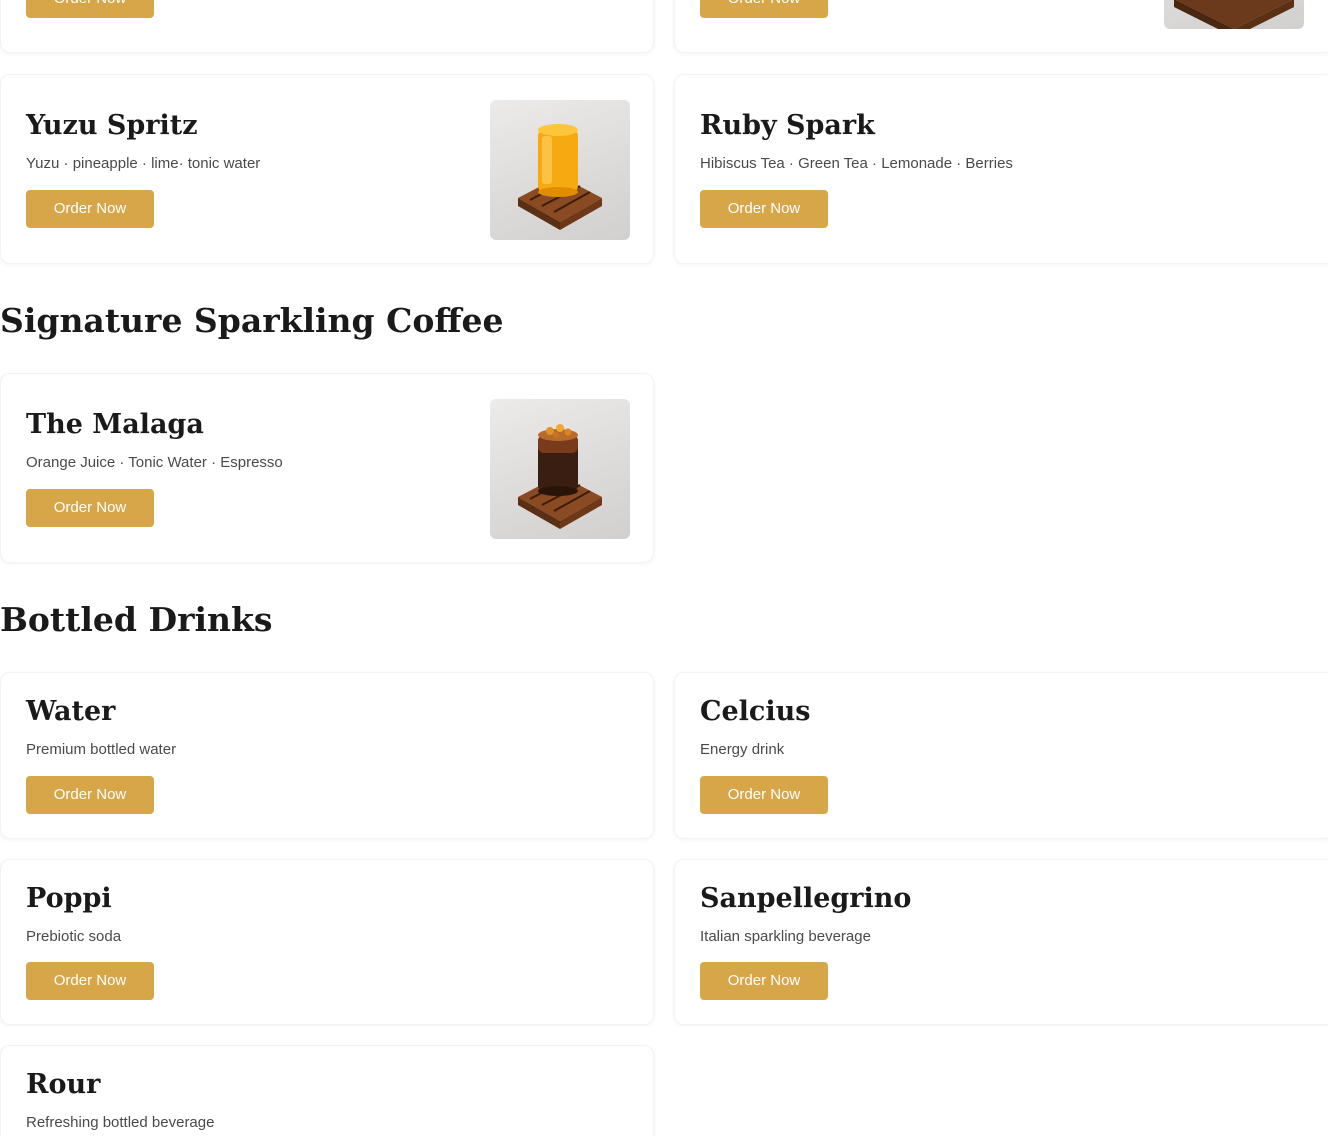 Image resolution: width=1328 pixels, height=1136 pixels. I want to click on item-name: Sanpellegrino, so click(806, 898).